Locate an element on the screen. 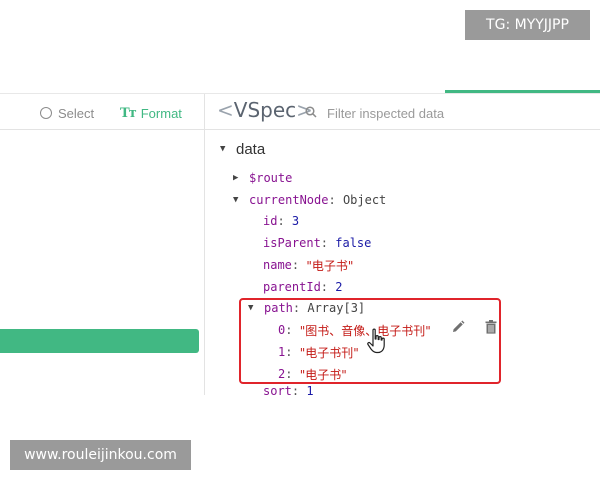 The image size is (600, 480). property-value: 1 is located at coordinates (310, 389).